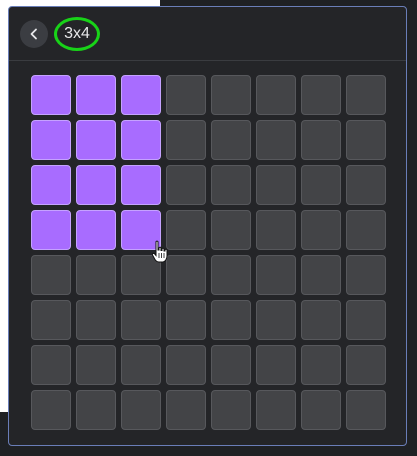  I want to click on picker-header: 3x4, so click(207, 34).